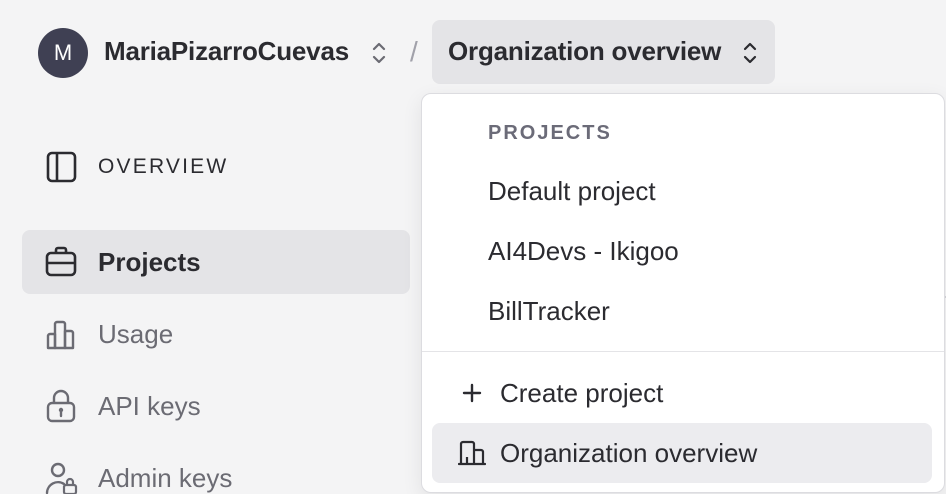 The width and height of the screenshot is (946, 494). Describe the element at coordinates (629, 453) in the screenshot. I see `organization-overview-label: Organization overview` at that location.